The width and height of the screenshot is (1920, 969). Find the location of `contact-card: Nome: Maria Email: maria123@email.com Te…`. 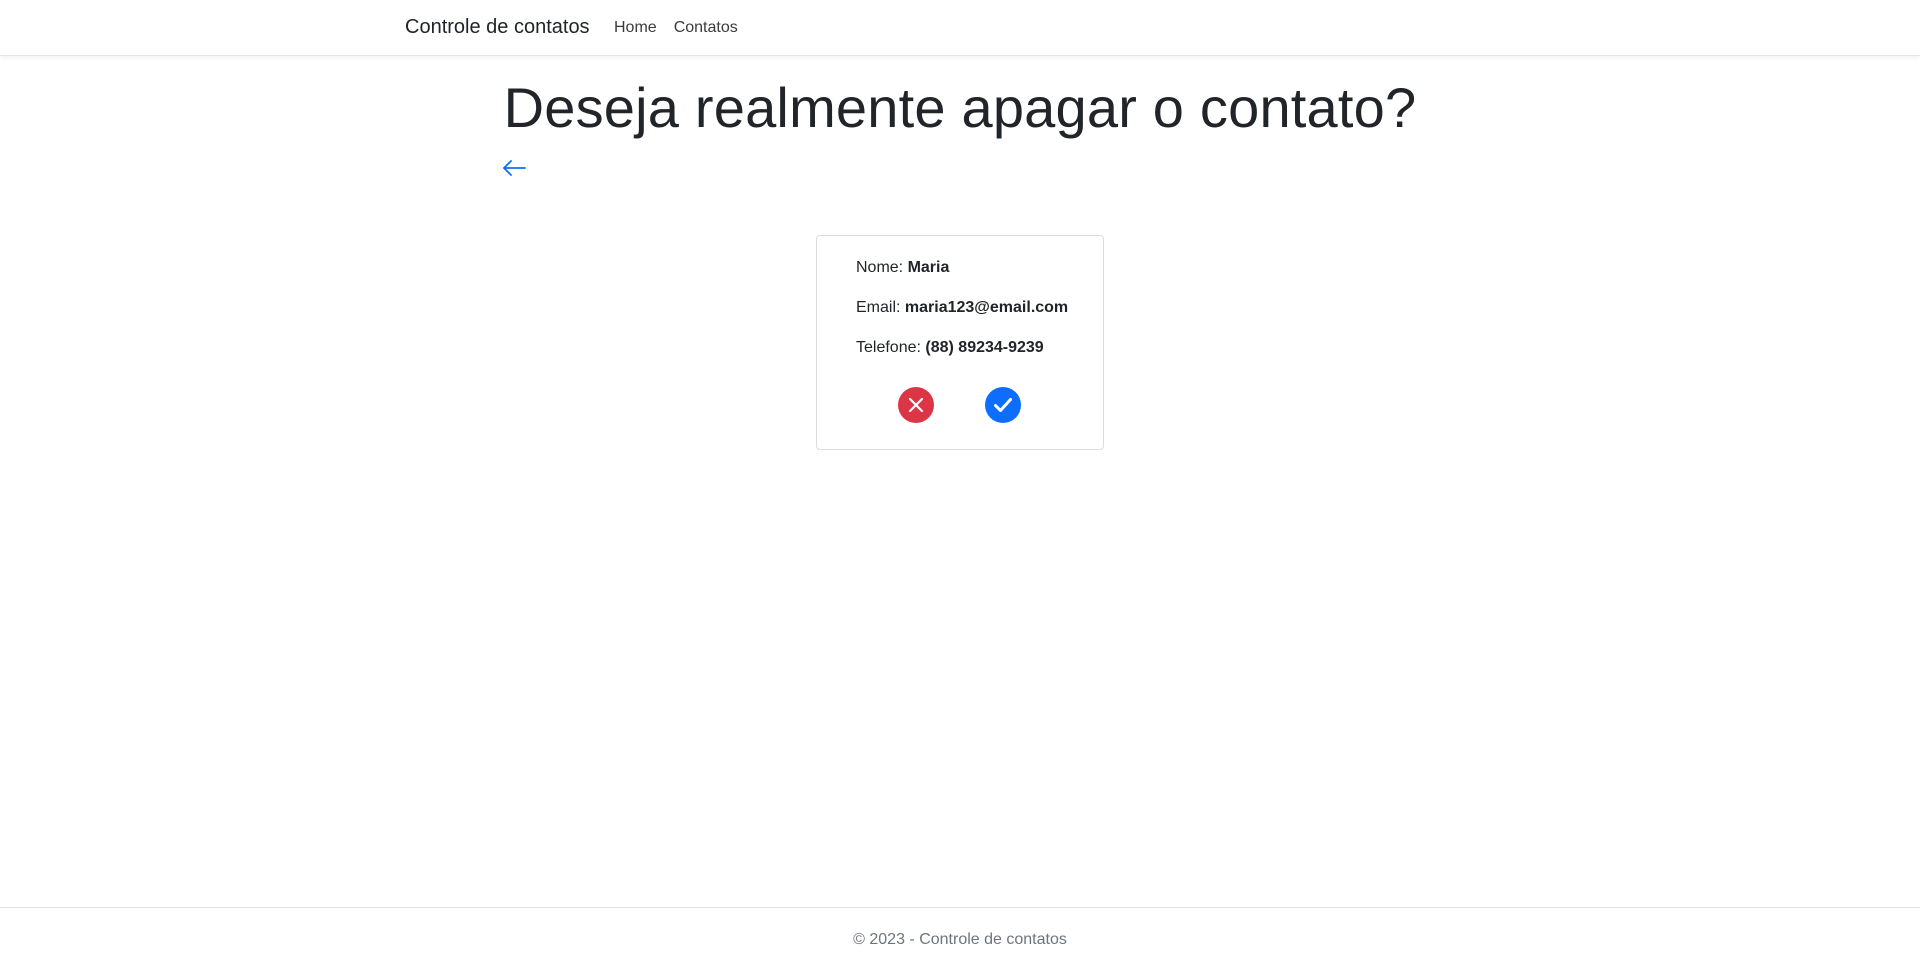

contact-card: Nome: Maria Email: maria123@email.com Te… is located at coordinates (960, 342).